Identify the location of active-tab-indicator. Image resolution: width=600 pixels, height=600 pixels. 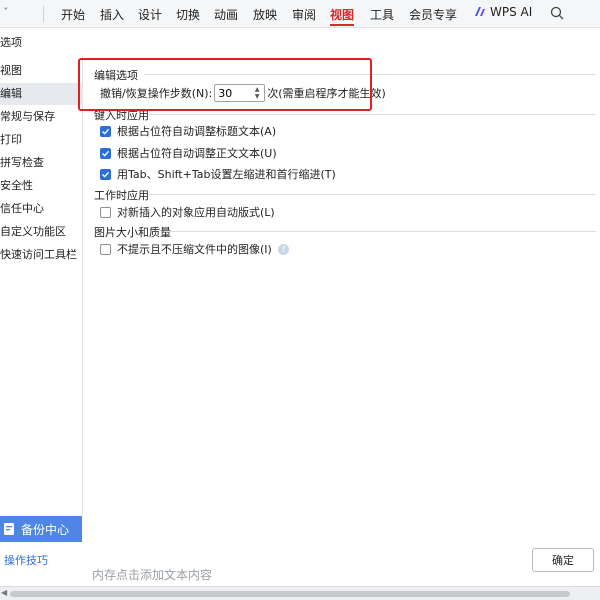
(342, 25).